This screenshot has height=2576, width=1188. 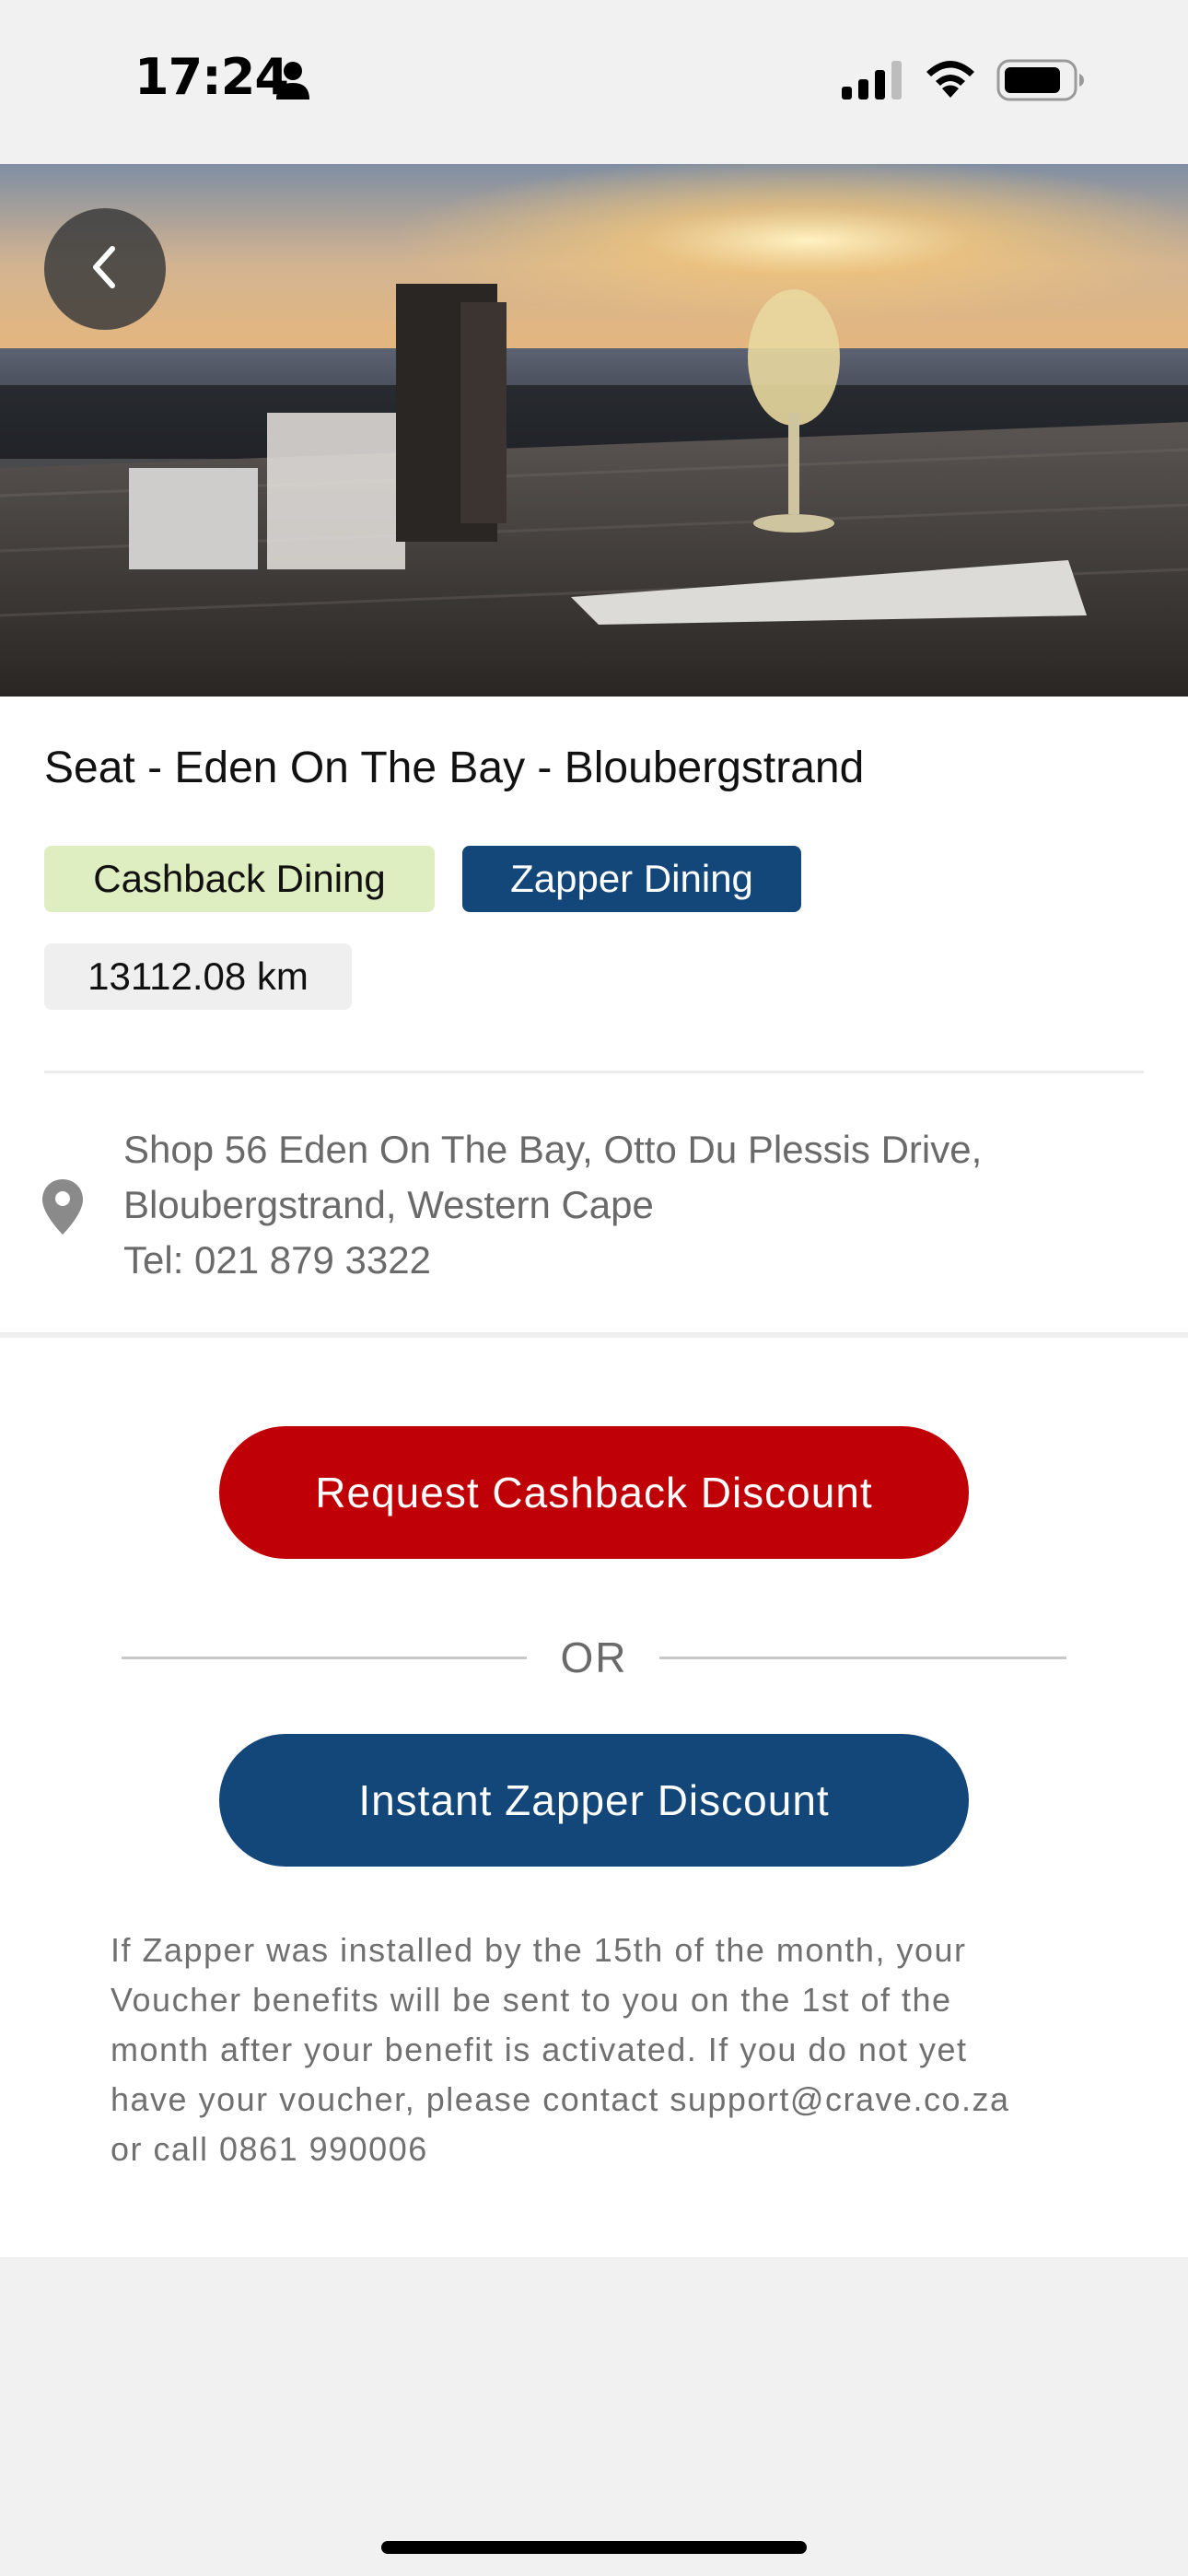 What do you see at coordinates (269, 2149) in the screenshot?
I see `notice-line: or call 0861 990006` at bounding box center [269, 2149].